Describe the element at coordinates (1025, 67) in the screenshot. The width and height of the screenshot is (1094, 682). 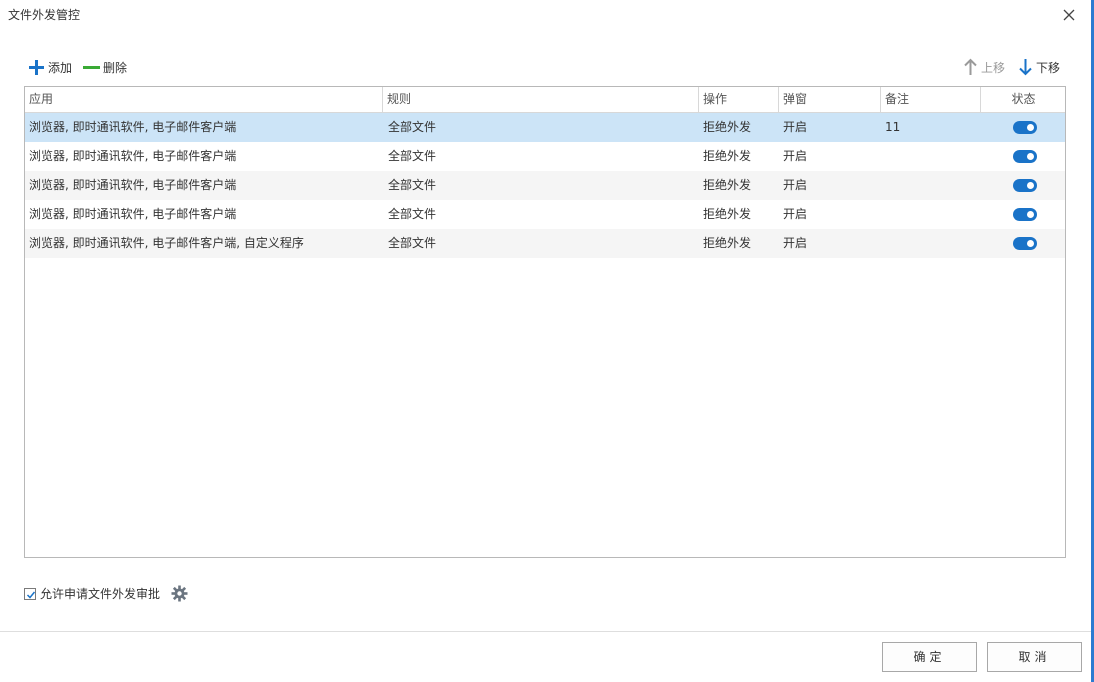
I see `arrow-down-icon` at that location.